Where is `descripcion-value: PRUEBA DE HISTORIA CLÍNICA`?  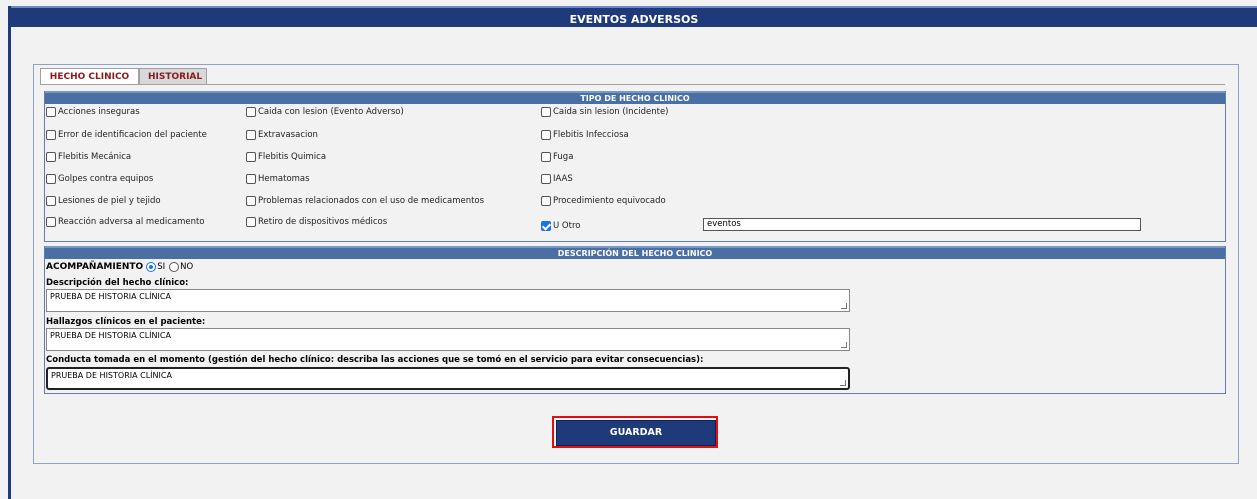 descripcion-value: PRUEBA DE HISTORIA CLÍNICA is located at coordinates (110, 296).